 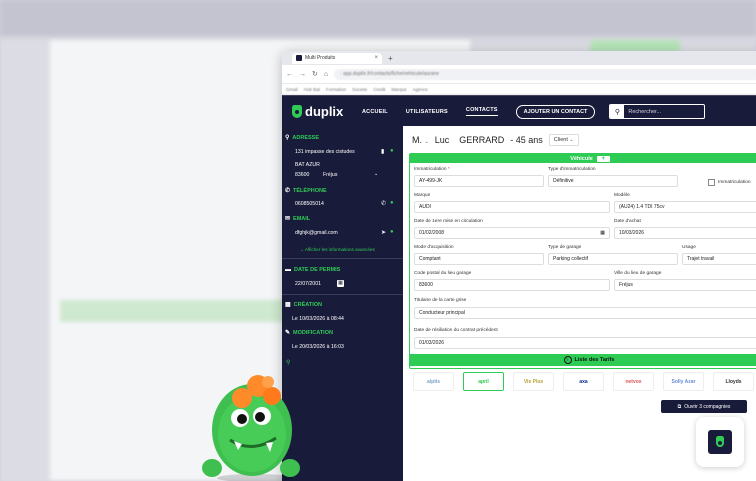 I want to click on email-heading: ✉ EMAIL, so click(x=298, y=219).